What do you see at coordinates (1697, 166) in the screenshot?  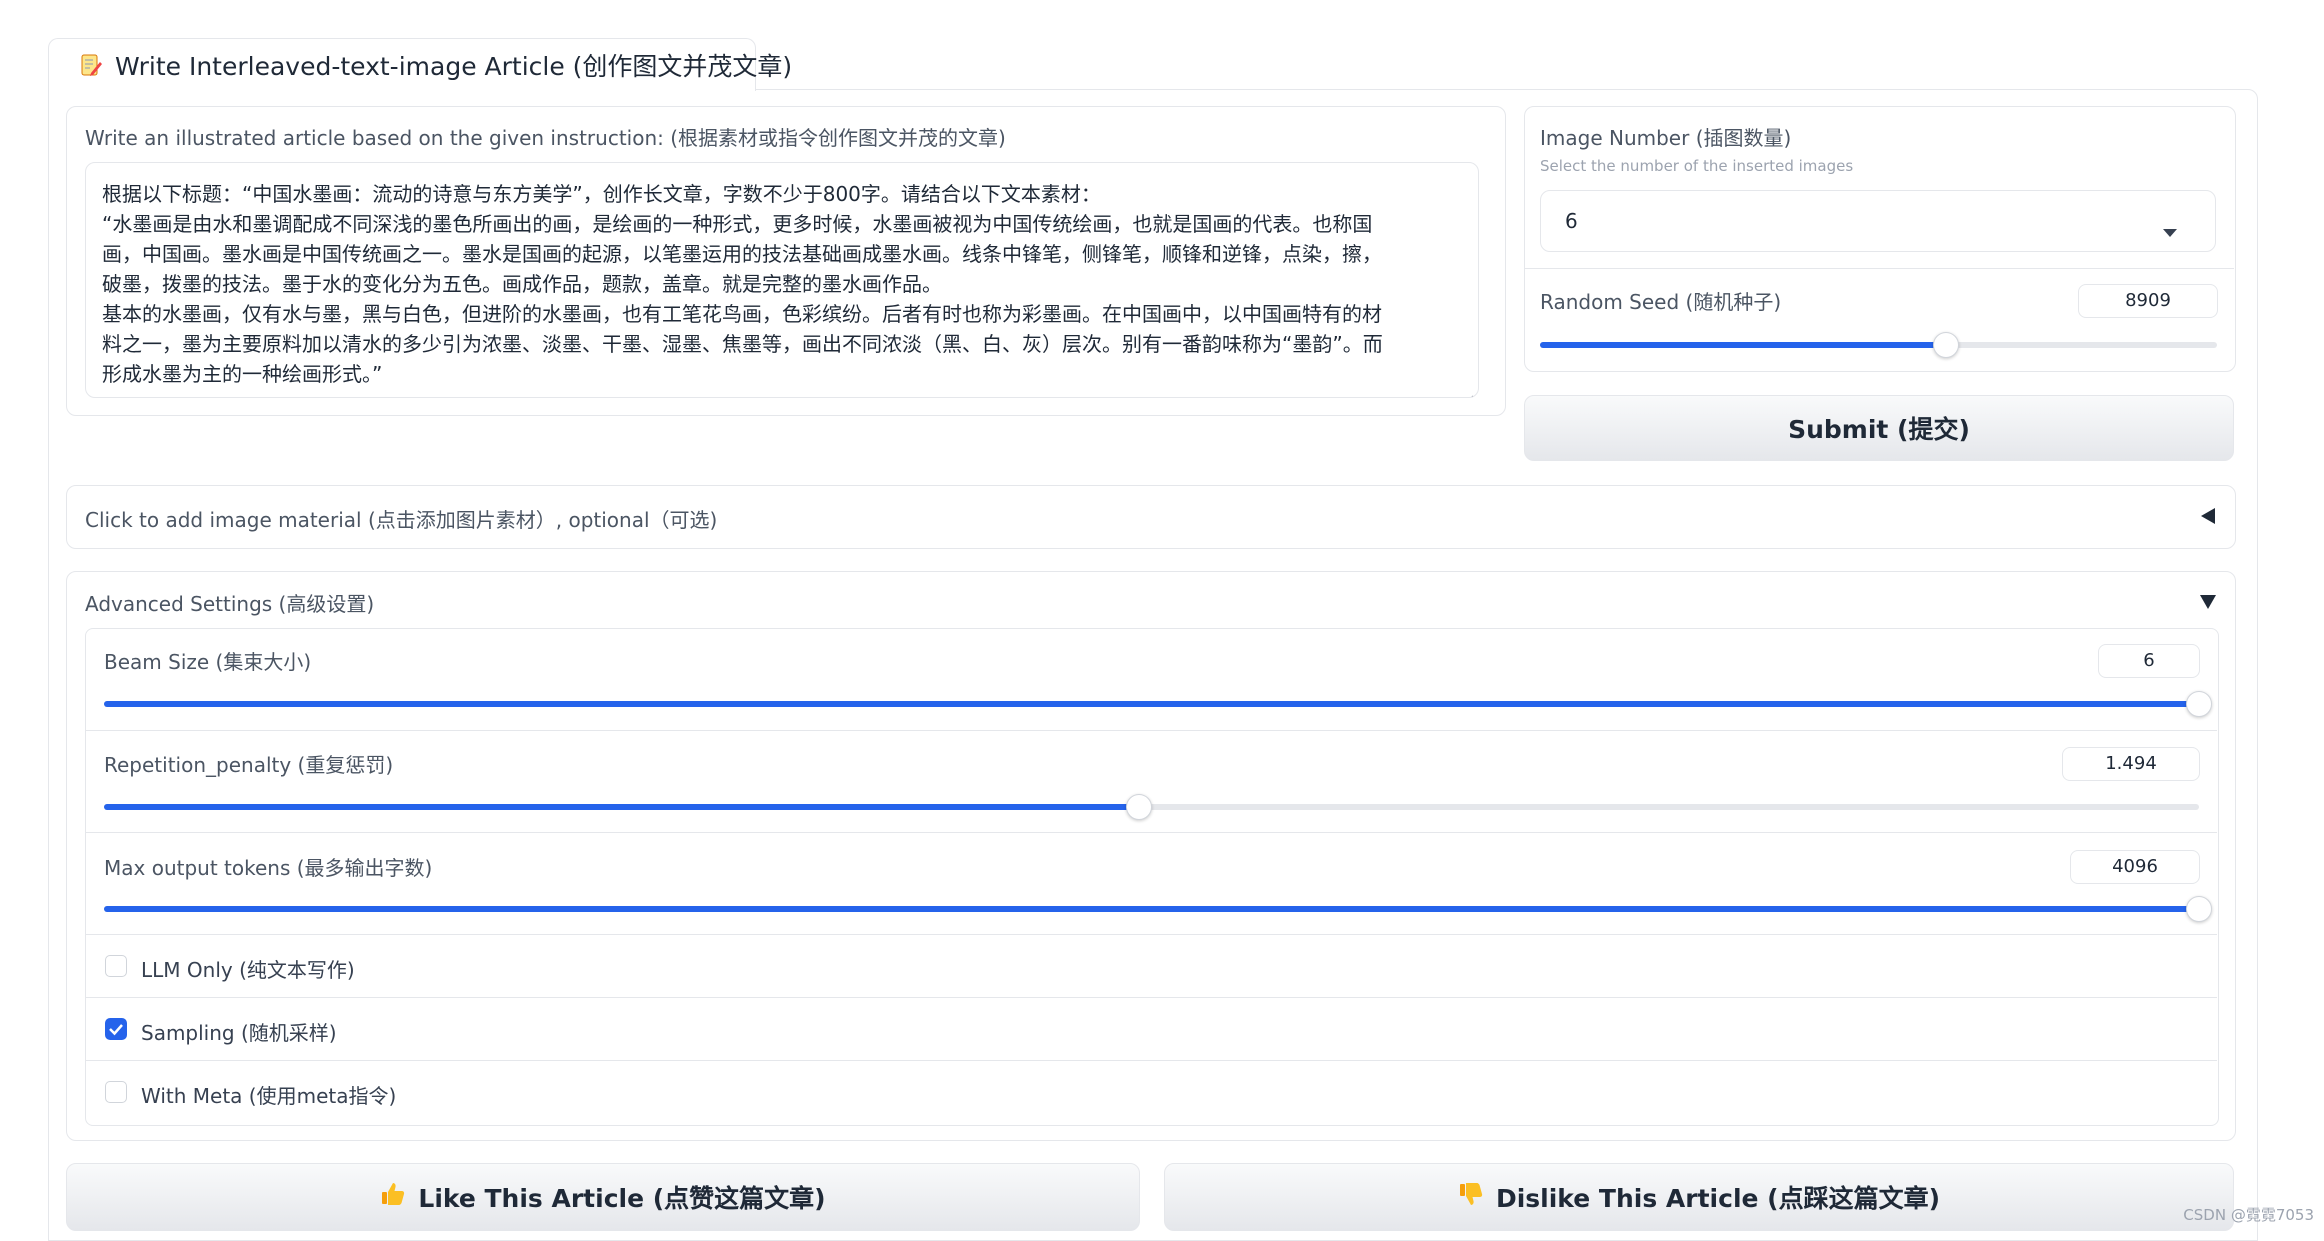 I see `image-number-info: Select the number of the inserted images` at bounding box center [1697, 166].